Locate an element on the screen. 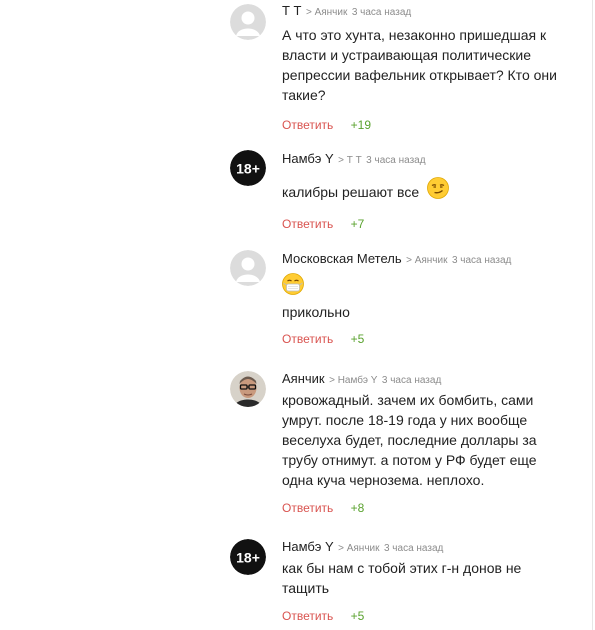 The image size is (595, 630). smirk-emoji is located at coordinates (438, 188).